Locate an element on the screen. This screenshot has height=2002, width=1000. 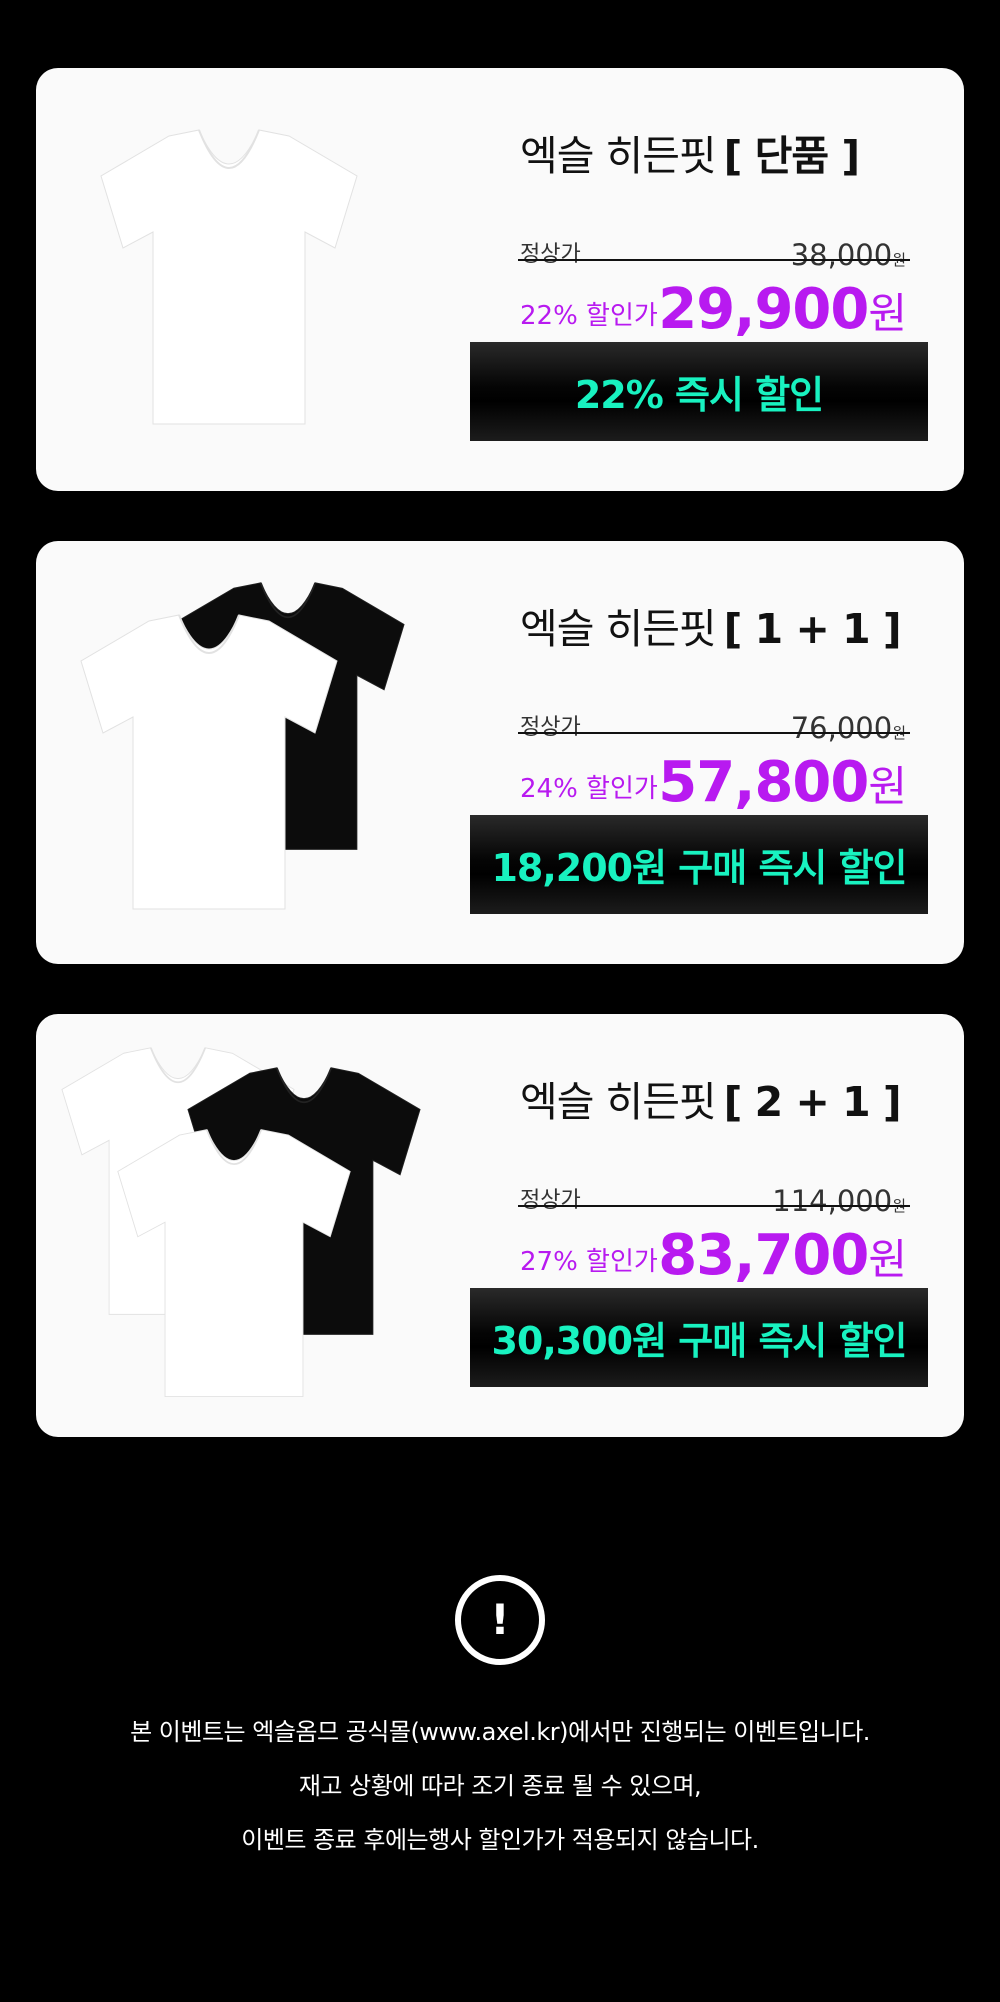
discount-label: 27% 할인가 is located at coordinates (589, 1262).